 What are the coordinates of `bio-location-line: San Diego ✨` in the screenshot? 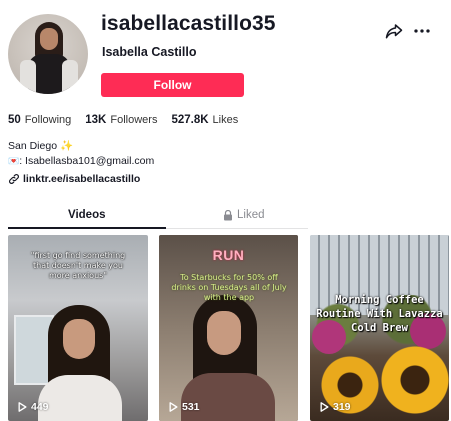 It's located at (81, 146).